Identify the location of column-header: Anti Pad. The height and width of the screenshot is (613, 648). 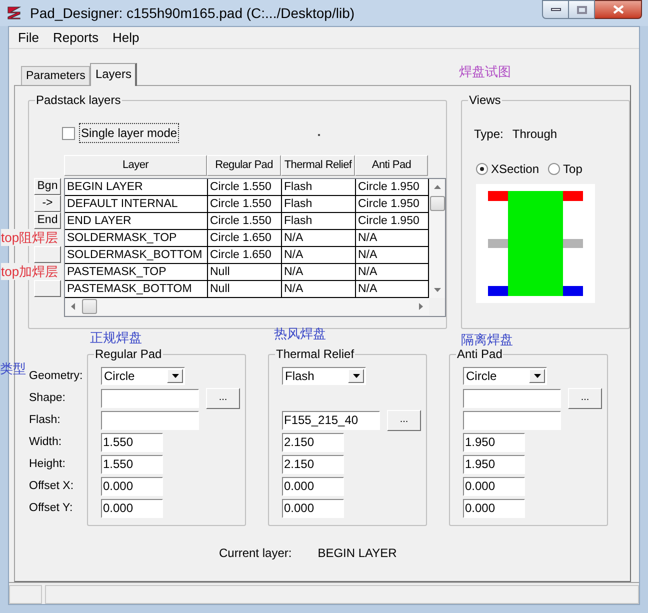
(391, 165).